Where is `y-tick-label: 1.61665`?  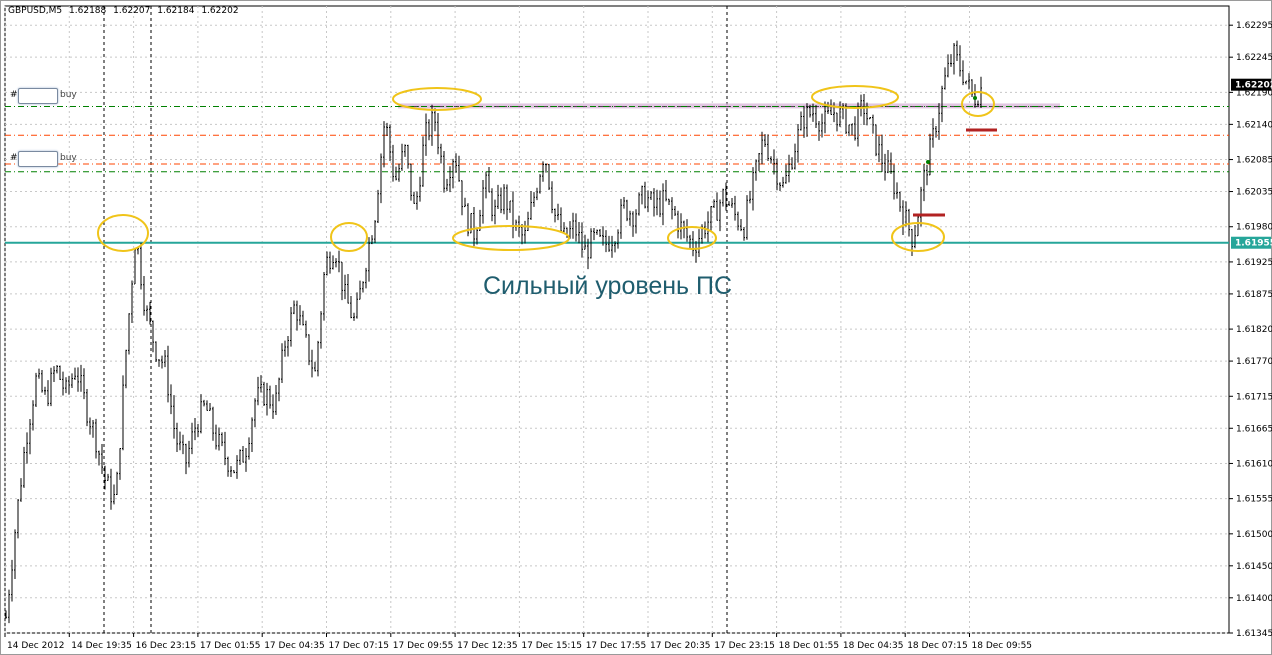 y-tick-label: 1.61665 is located at coordinates (1254, 429).